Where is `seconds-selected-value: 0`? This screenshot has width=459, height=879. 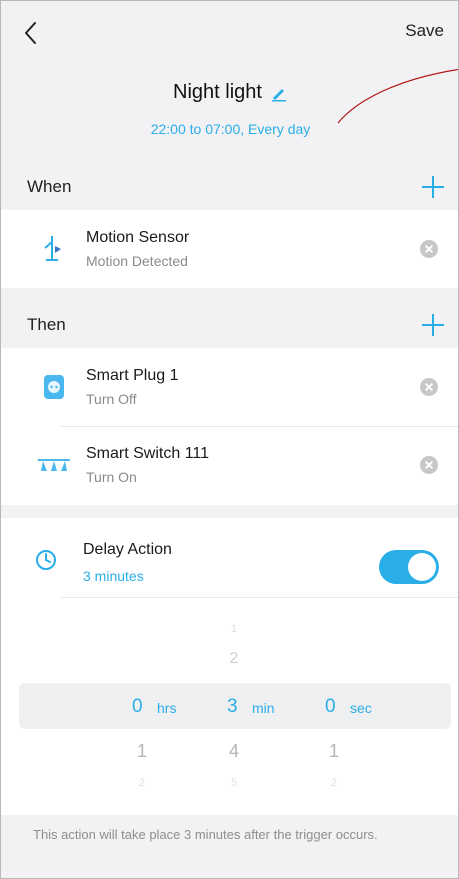 seconds-selected-value: 0 is located at coordinates (330, 707).